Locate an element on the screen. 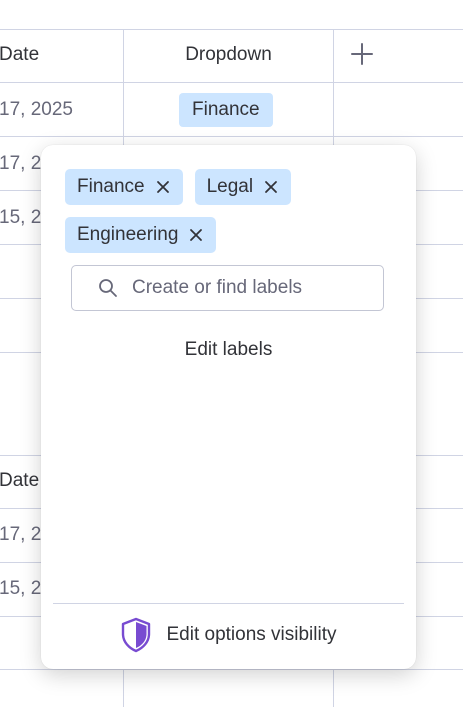  label-search-box is located at coordinates (227, 288).